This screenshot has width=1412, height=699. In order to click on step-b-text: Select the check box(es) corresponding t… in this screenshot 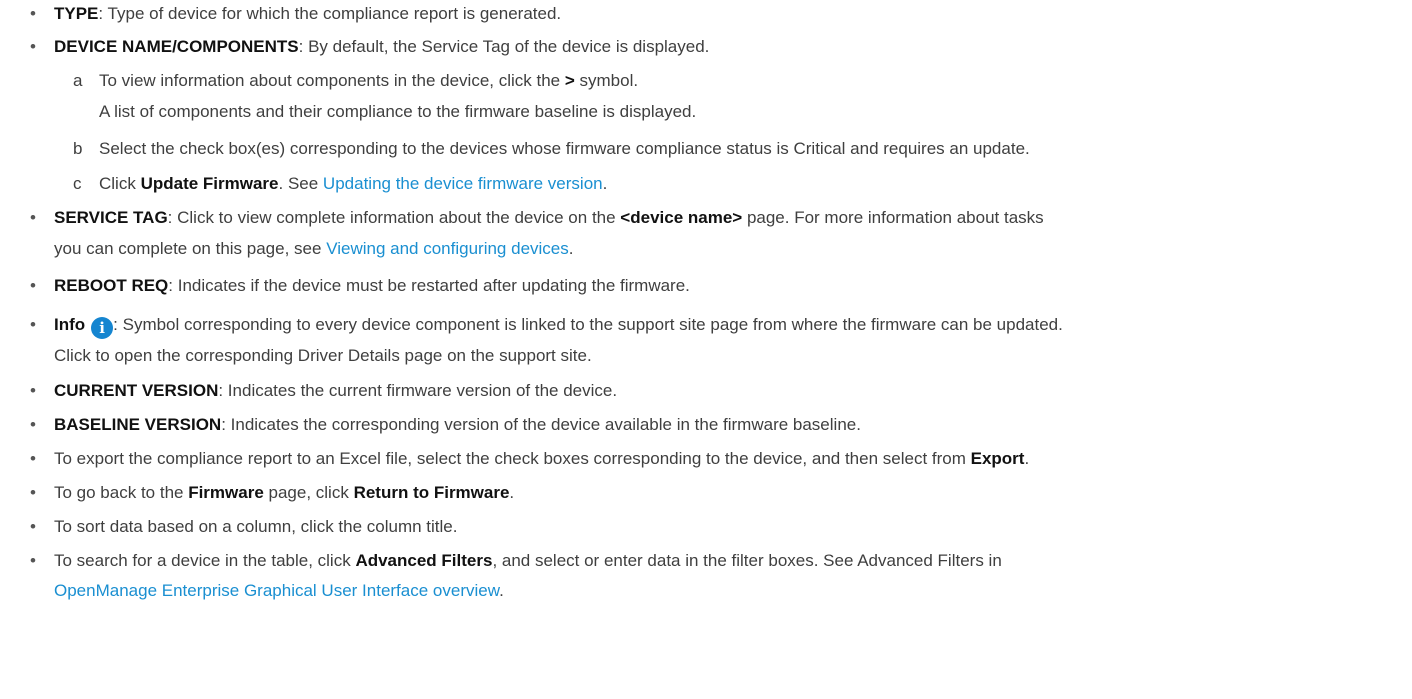, I will do `click(564, 148)`.